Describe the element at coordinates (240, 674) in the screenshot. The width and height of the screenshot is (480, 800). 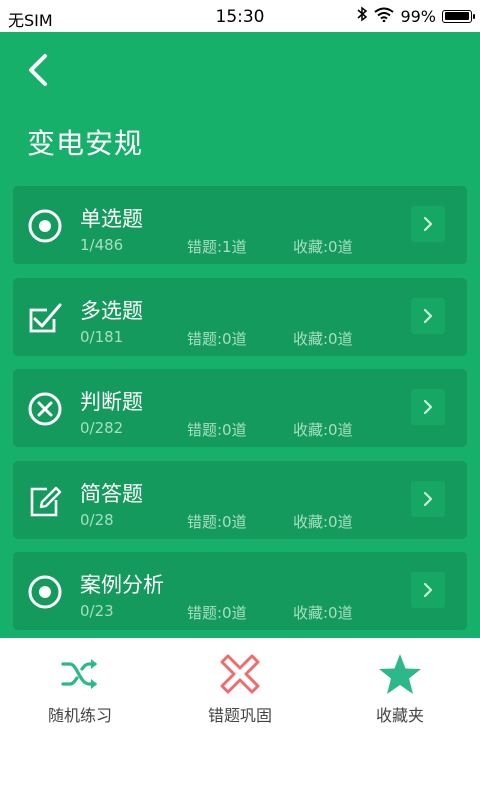
I see `x-mark-icon` at that location.